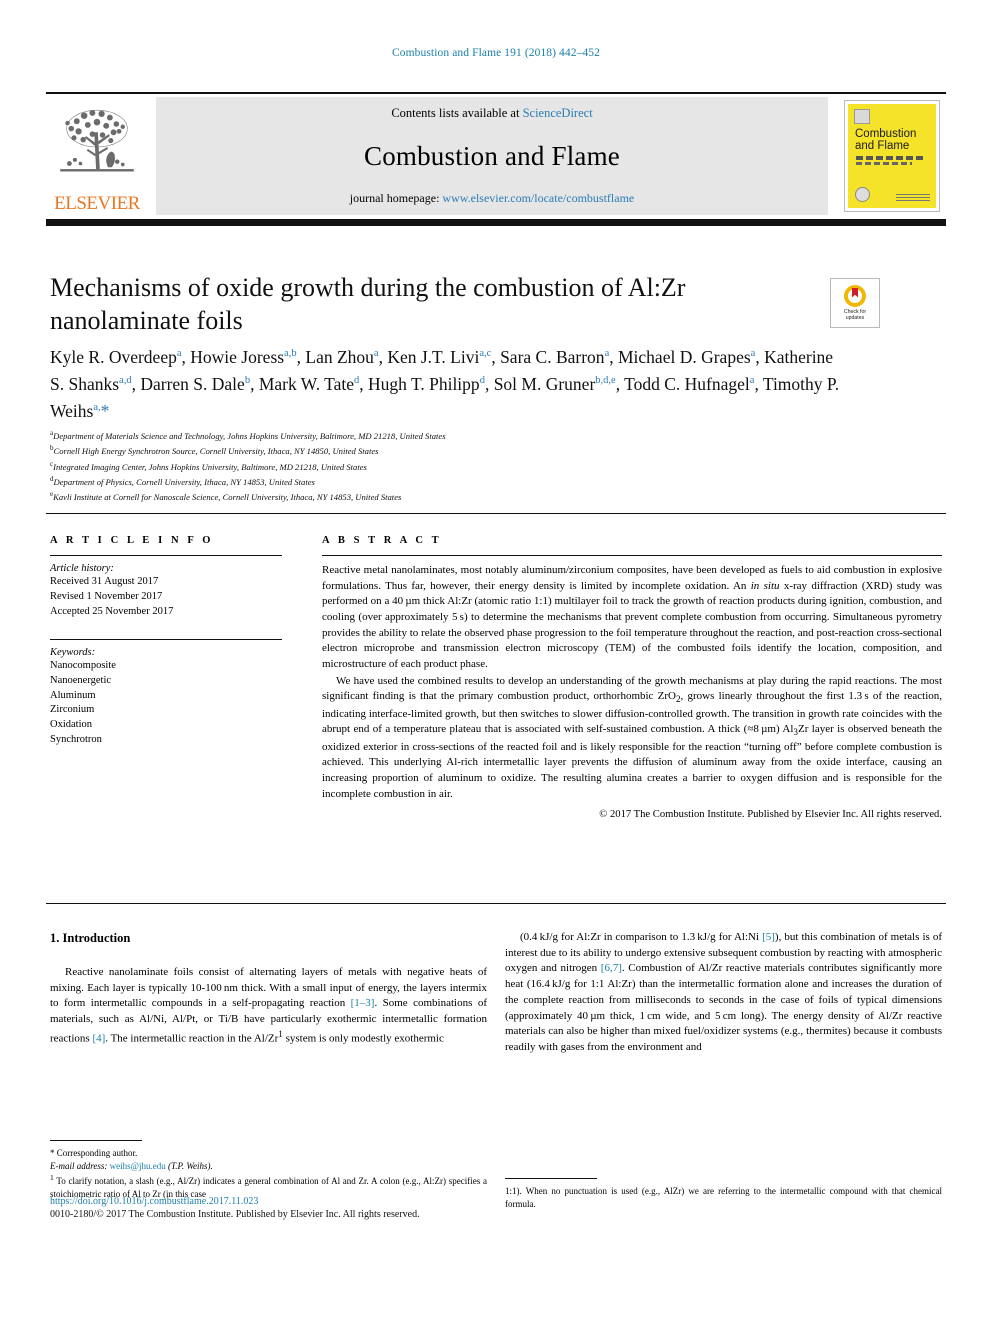 This screenshot has width=992, height=1323. I want to click on cover-subtitle-bar, so click(891, 158).